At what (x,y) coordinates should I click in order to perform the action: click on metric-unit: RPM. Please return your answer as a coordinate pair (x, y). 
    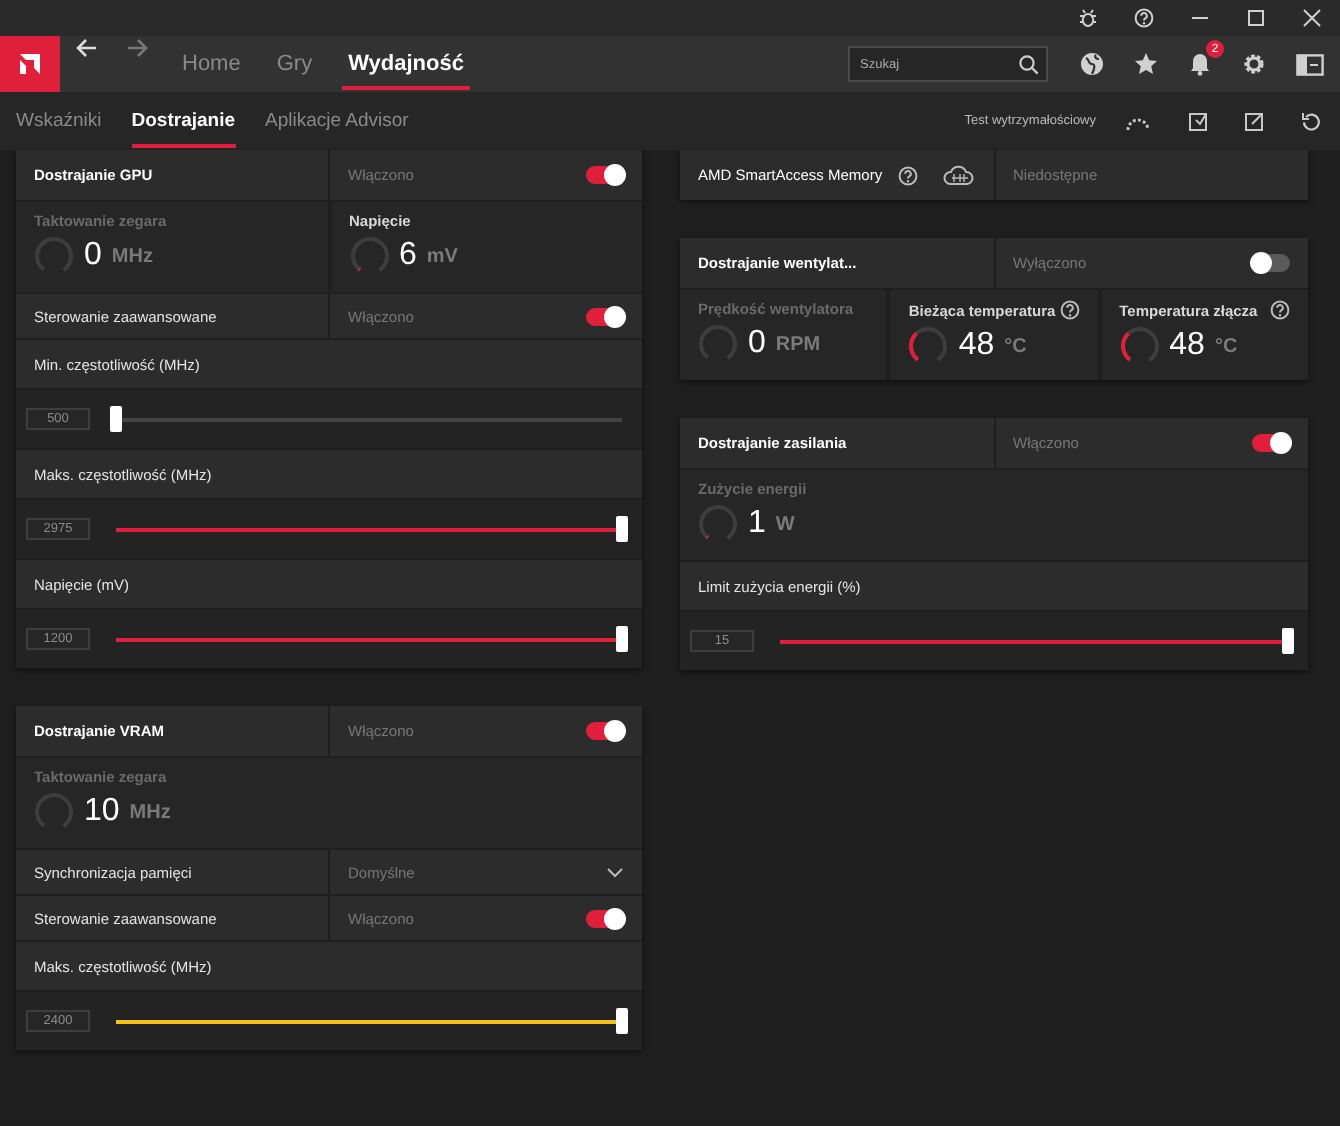
    Looking at the image, I should click on (798, 344).